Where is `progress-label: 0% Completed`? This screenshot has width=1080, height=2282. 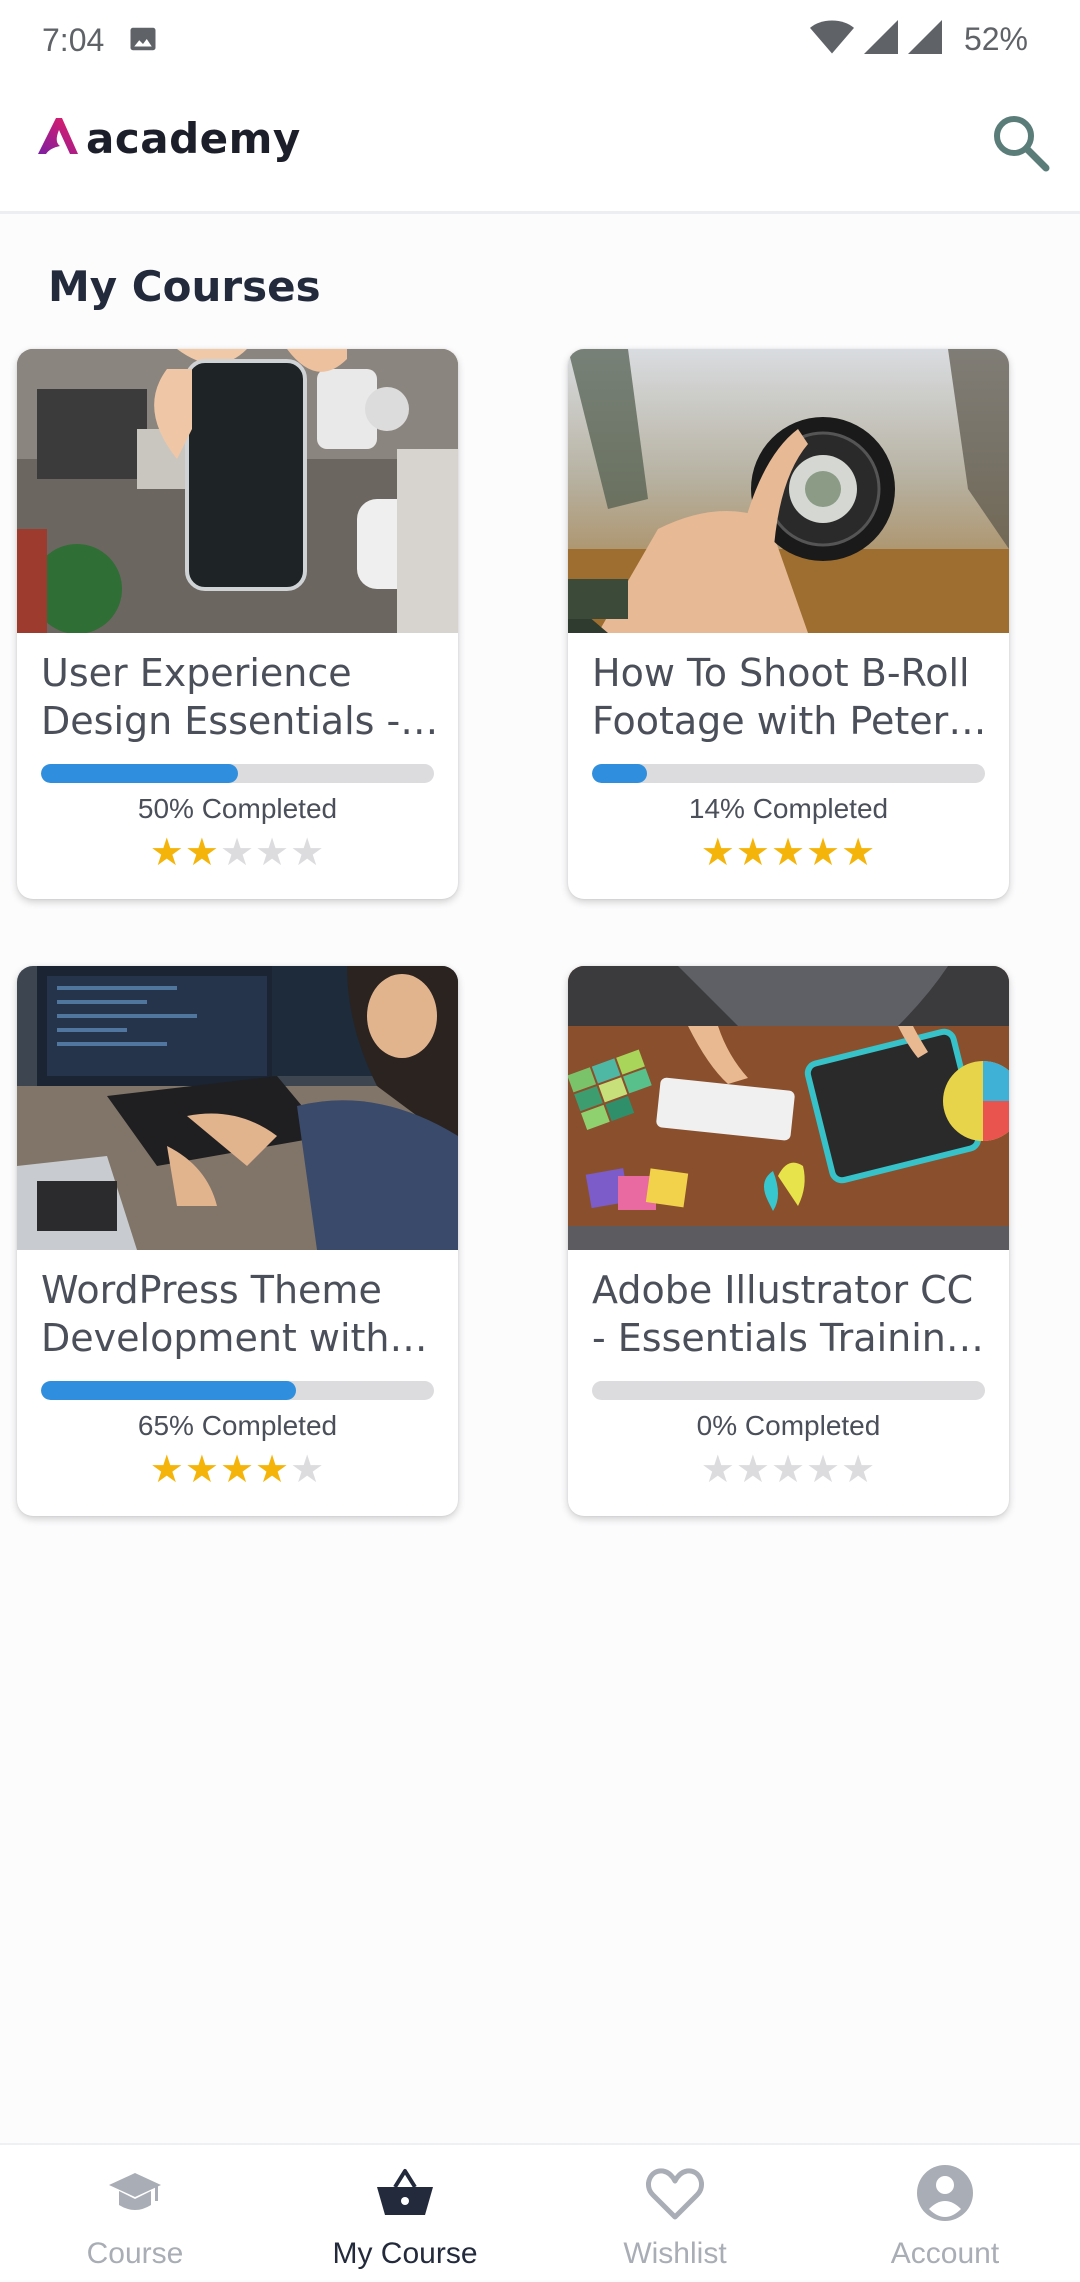
progress-label: 0% Completed is located at coordinates (788, 1425).